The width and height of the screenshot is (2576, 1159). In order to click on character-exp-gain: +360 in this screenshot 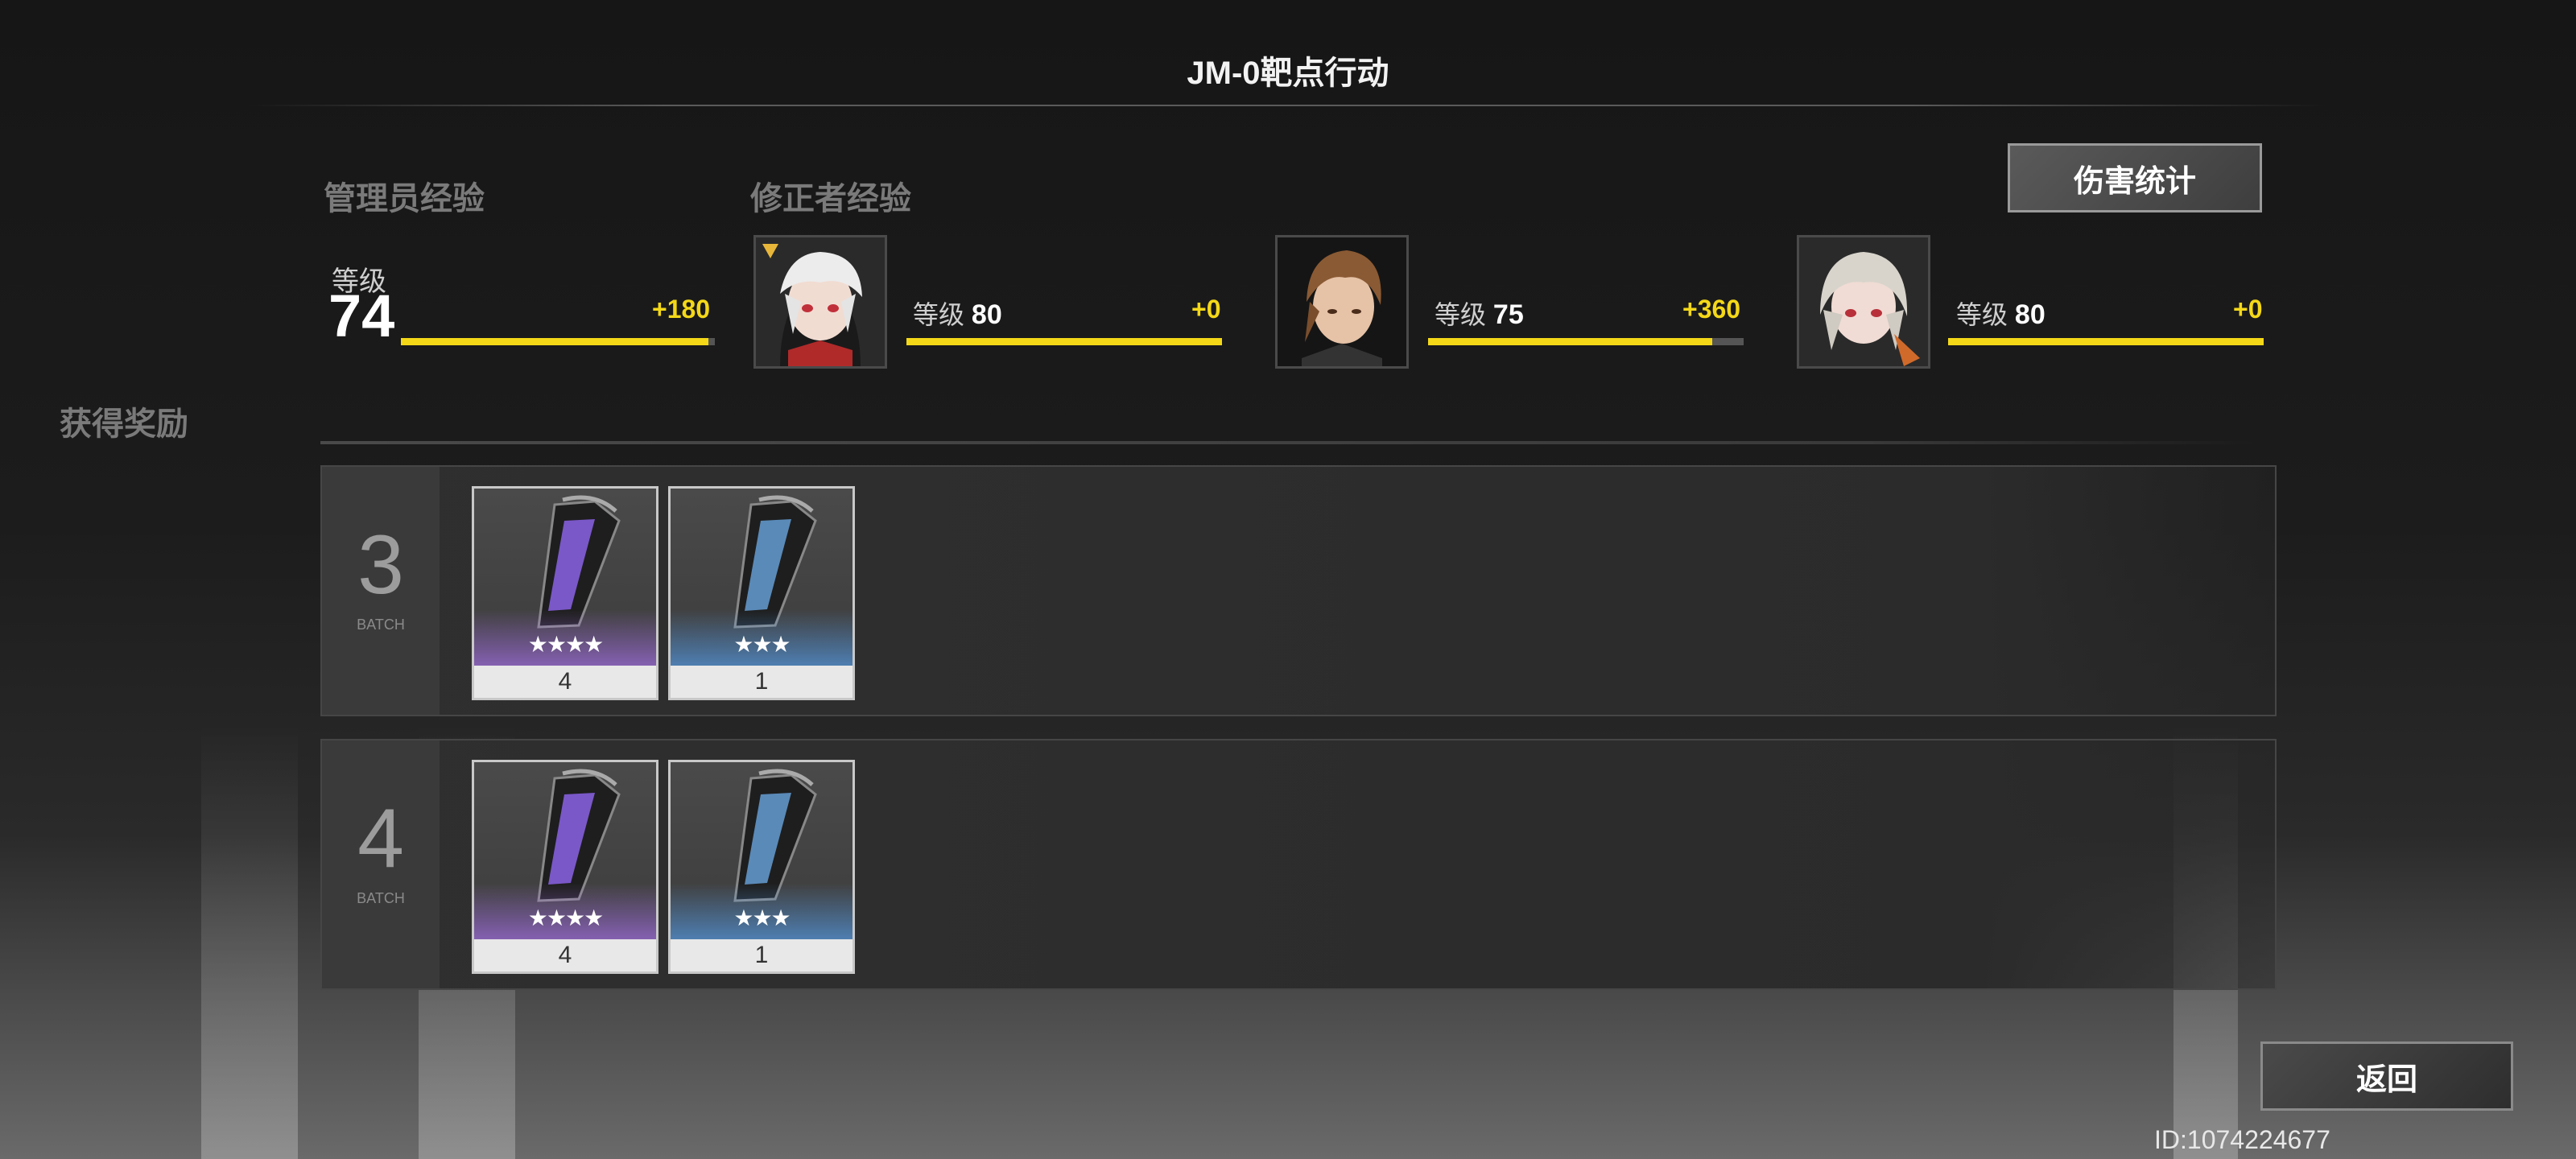, I will do `click(1711, 309)`.